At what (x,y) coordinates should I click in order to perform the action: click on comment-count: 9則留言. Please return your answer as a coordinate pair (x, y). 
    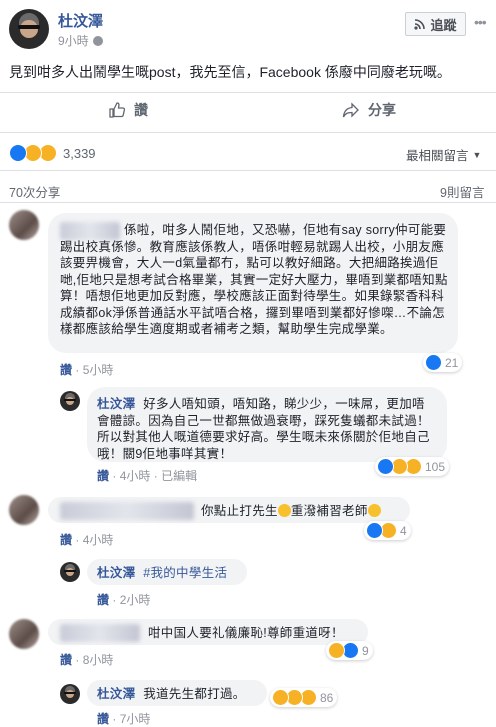
    Looking at the image, I should click on (462, 191).